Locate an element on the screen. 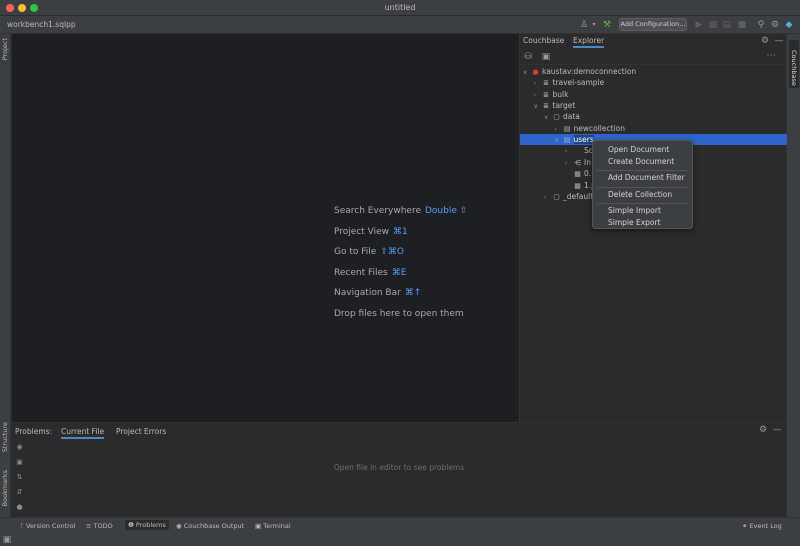 The width and height of the screenshot is (800, 546). editor-hint: Recent Files ⌘E is located at coordinates (370, 273).